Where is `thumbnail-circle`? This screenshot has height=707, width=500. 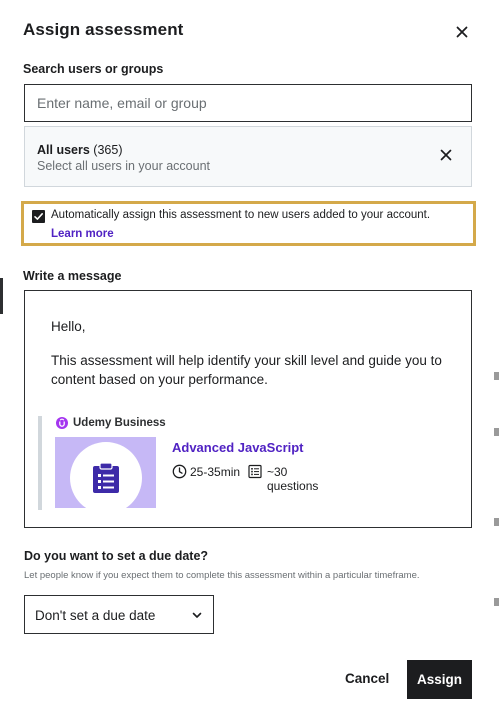
thumbnail-circle is located at coordinates (106, 475).